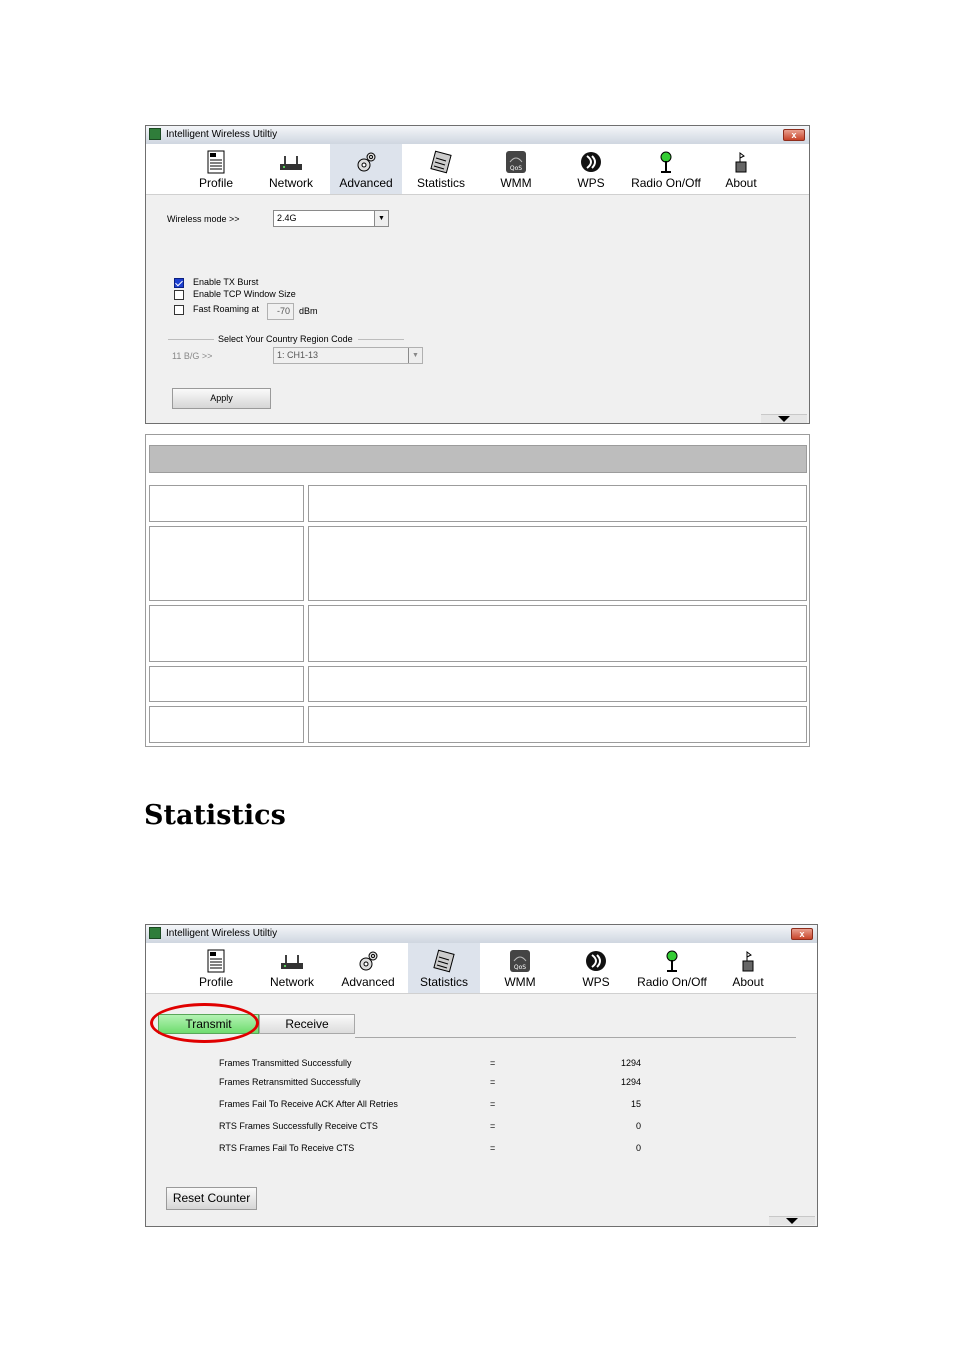 The image size is (954, 1350). Describe the element at coordinates (596, 982) in the screenshot. I see `toolbar-label: WPS` at that location.